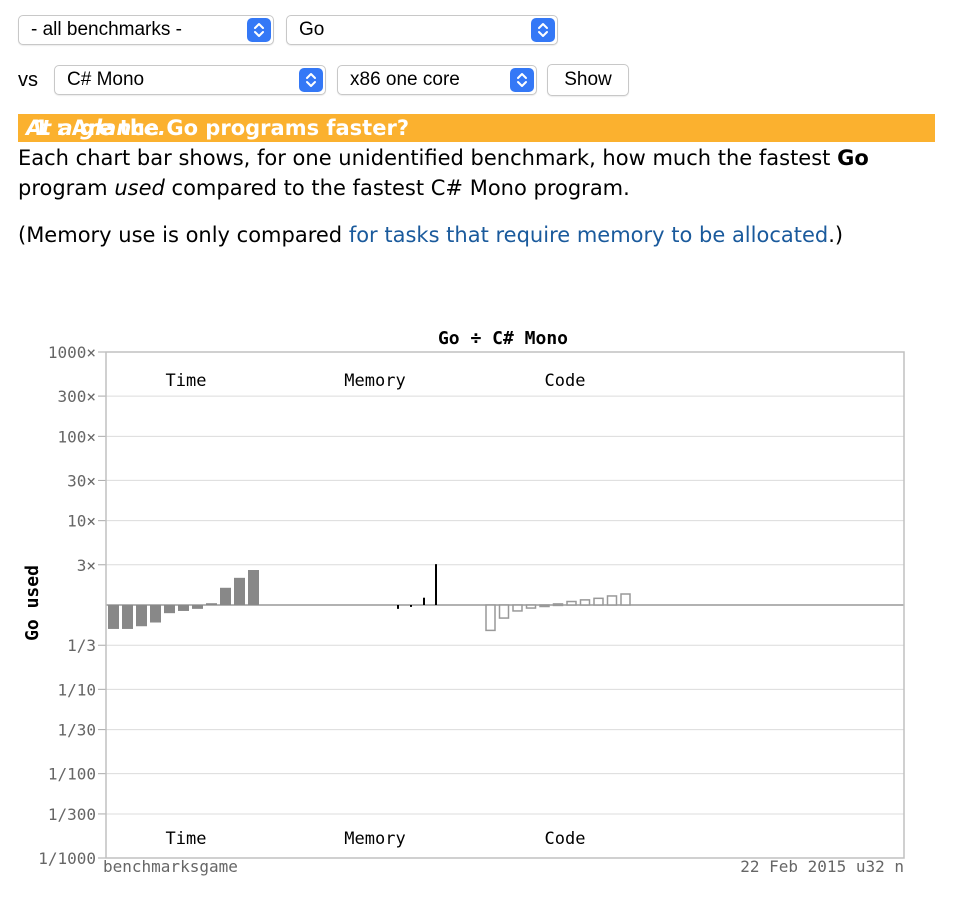 The image size is (963, 900). What do you see at coordinates (81, 521) in the screenshot?
I see `y-tick-label: 10×` at bounding box center [81, 521].